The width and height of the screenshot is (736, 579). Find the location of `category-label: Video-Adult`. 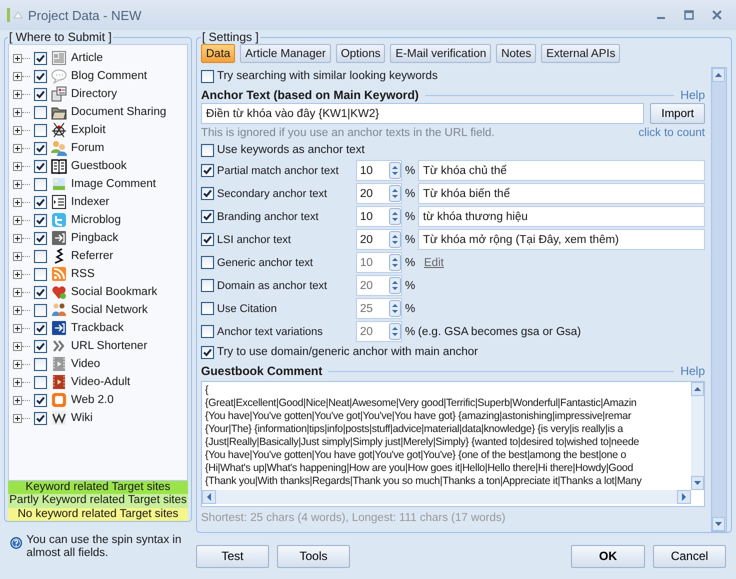

category-label: Video-Adult is located at coordinates (100, 382).